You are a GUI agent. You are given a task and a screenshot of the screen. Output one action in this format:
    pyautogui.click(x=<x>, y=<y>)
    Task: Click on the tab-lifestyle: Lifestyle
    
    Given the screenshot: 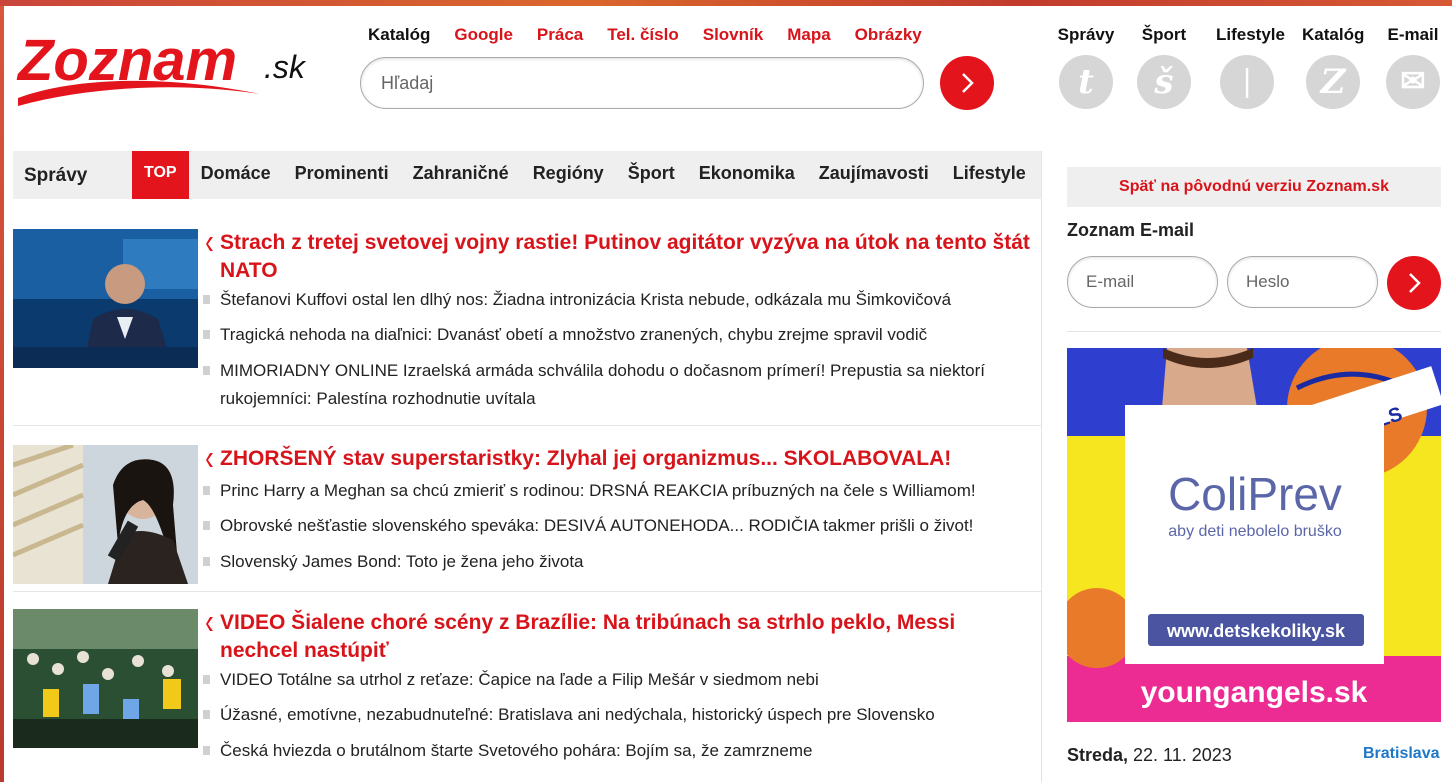 What is the action you would take?
    pyautogui.click(x=989, y=175)
    